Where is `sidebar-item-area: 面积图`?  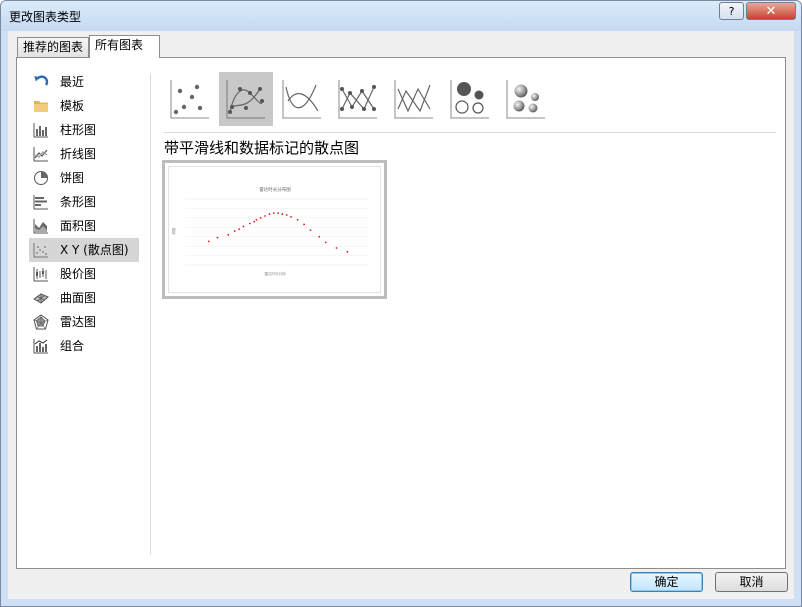 sidebar-item-area: 面积图 is located at coordinates (85, 226).